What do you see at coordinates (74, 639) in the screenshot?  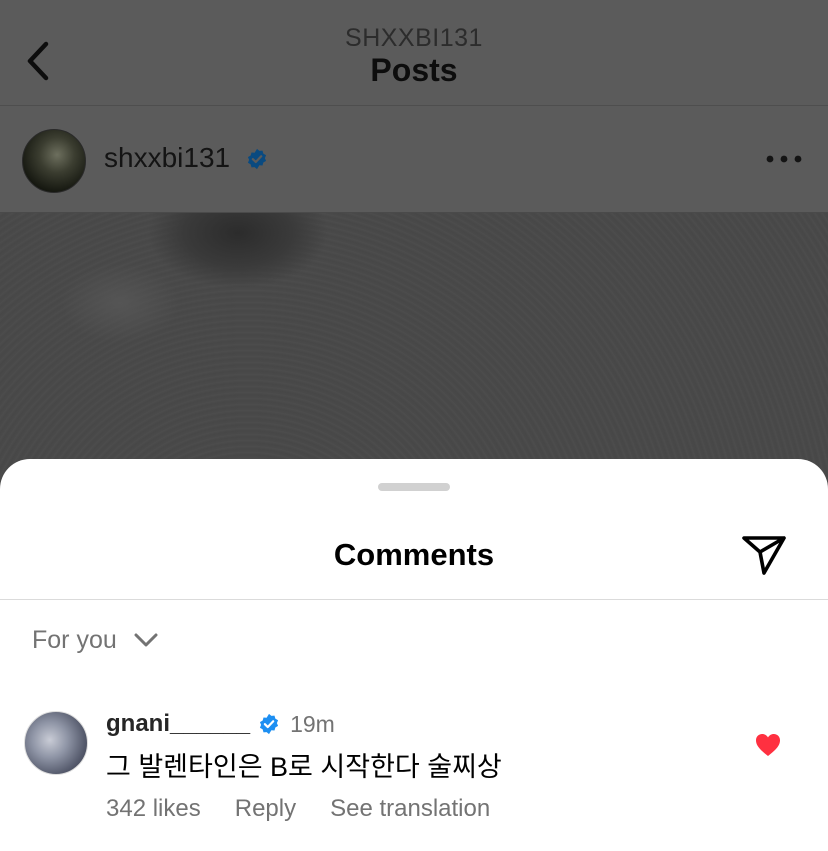 I see `filter-label: For you` at bounding box center [74, 639].